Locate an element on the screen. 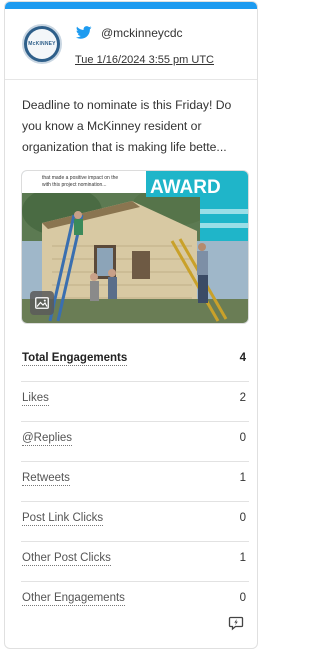 This screenshot has height=652, width=320. image-icon is located at coordinates (42, 303).